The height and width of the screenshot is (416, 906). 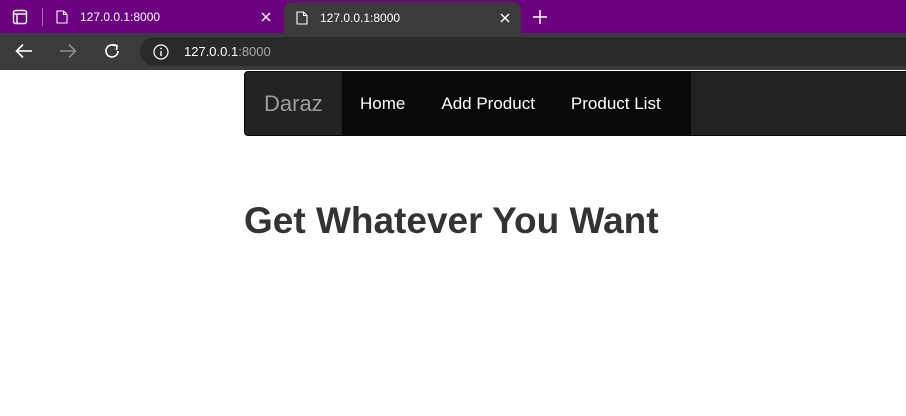 I want to click on tab-strip: 127.0.0.1:8000 127.0.0.1:8000, so click(x=453, y=16).